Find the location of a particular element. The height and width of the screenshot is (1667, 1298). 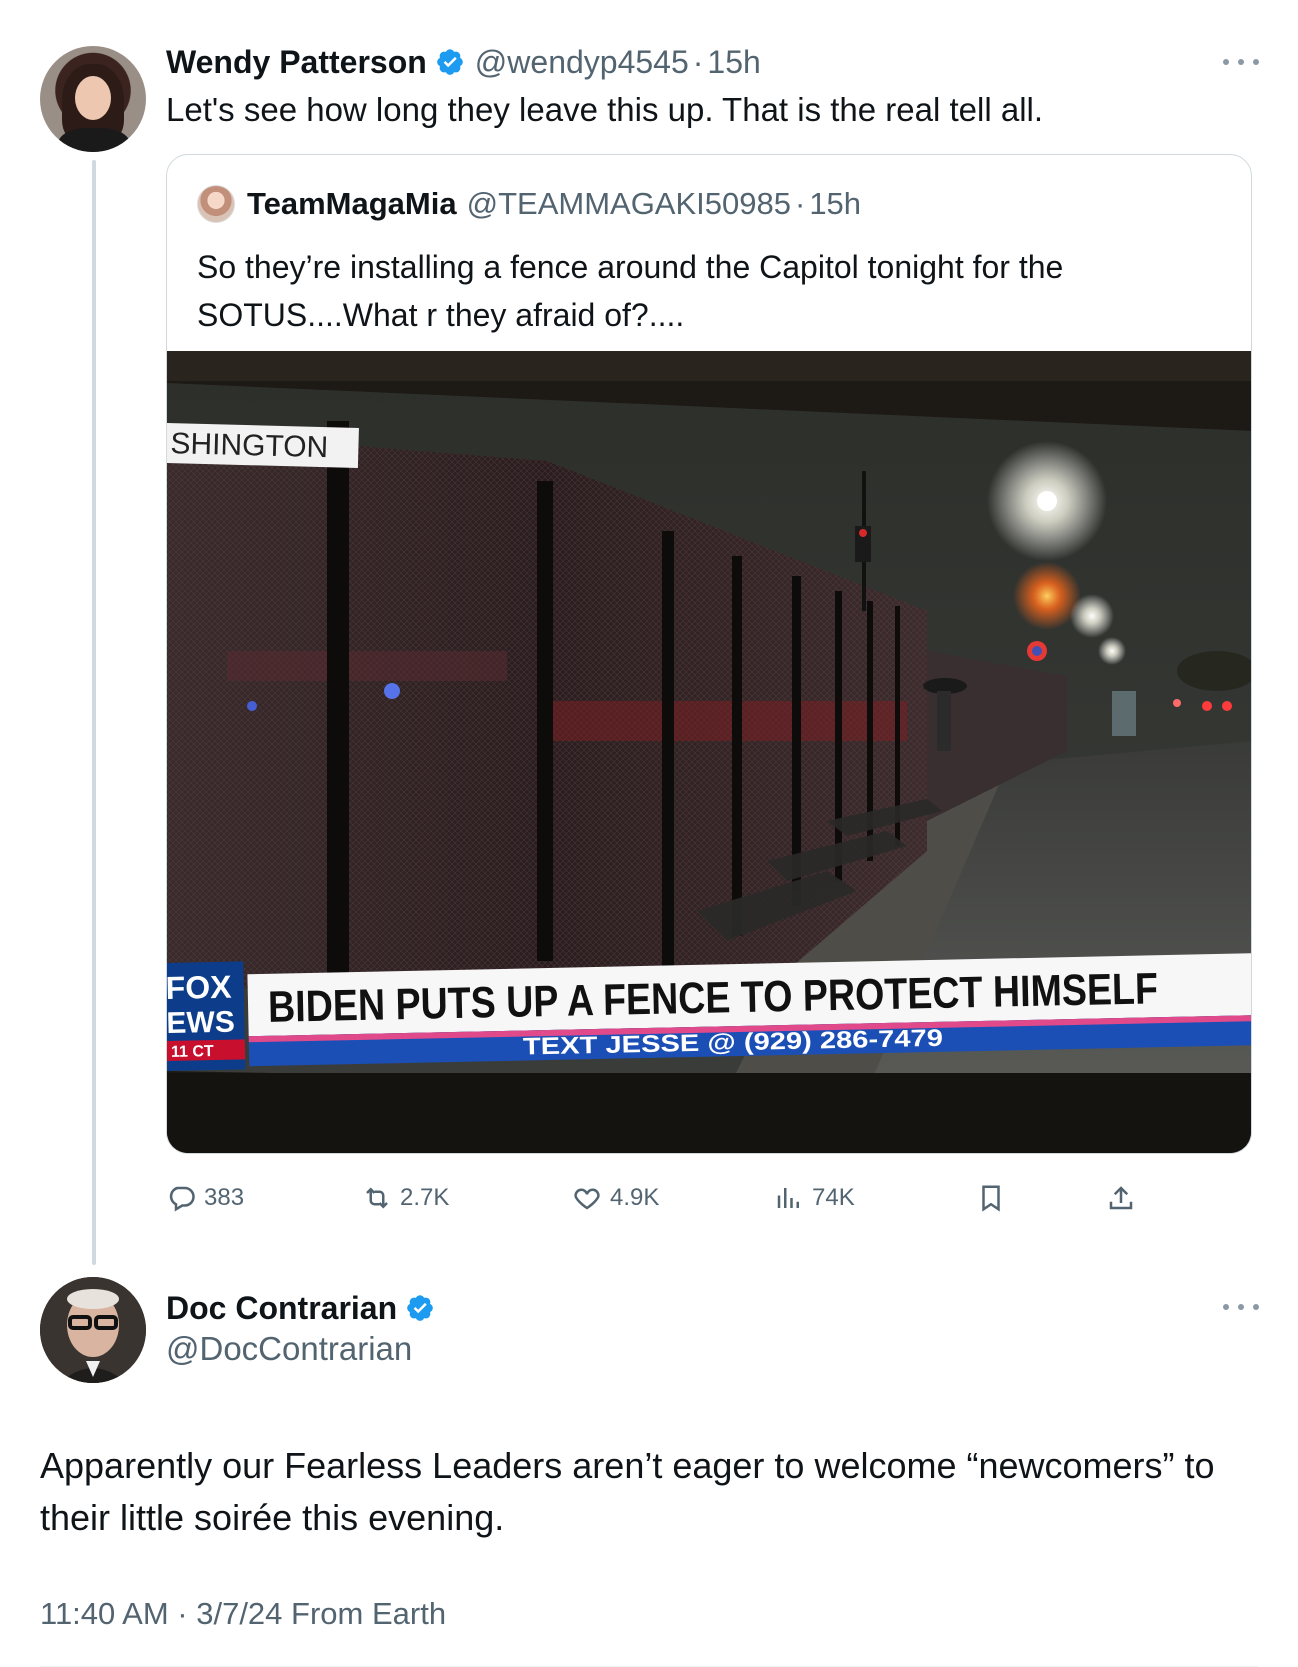

like-button: 4.9K is located at coordinates (615, 1198).